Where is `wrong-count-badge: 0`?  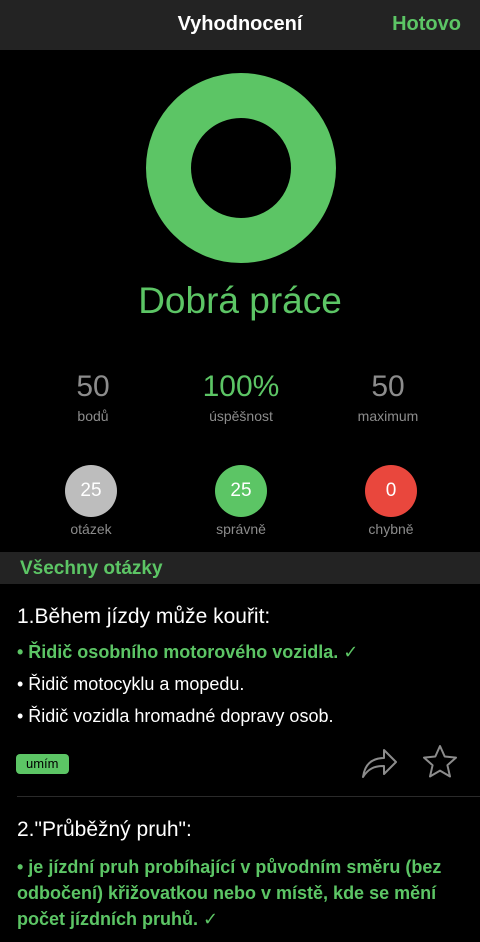 wrong-count-badge: 0 is located at coordinates (391, 491).